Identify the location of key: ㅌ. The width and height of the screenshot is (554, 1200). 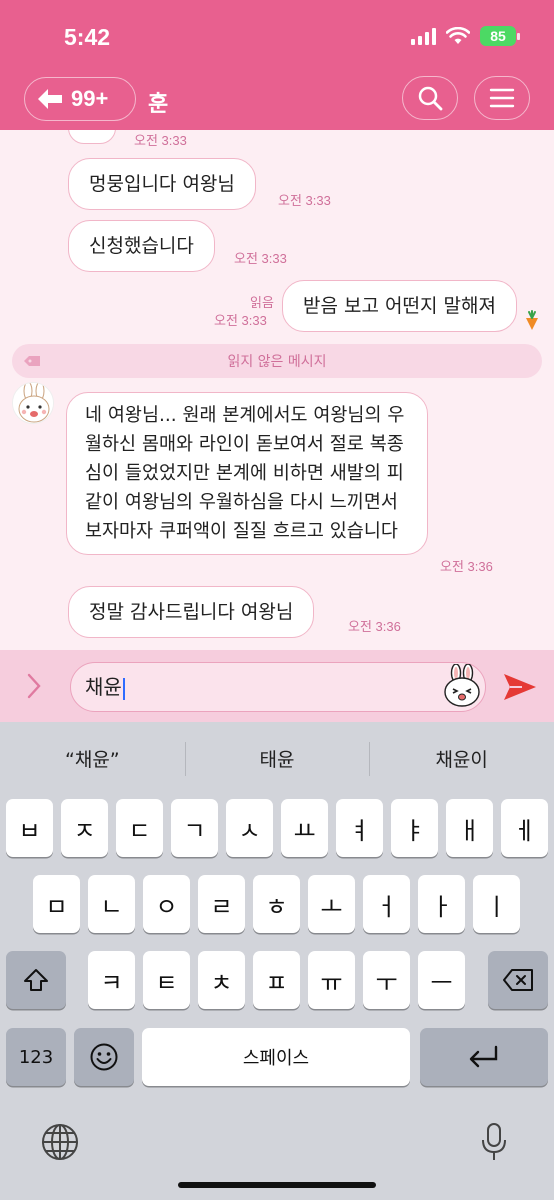
(166, 980).